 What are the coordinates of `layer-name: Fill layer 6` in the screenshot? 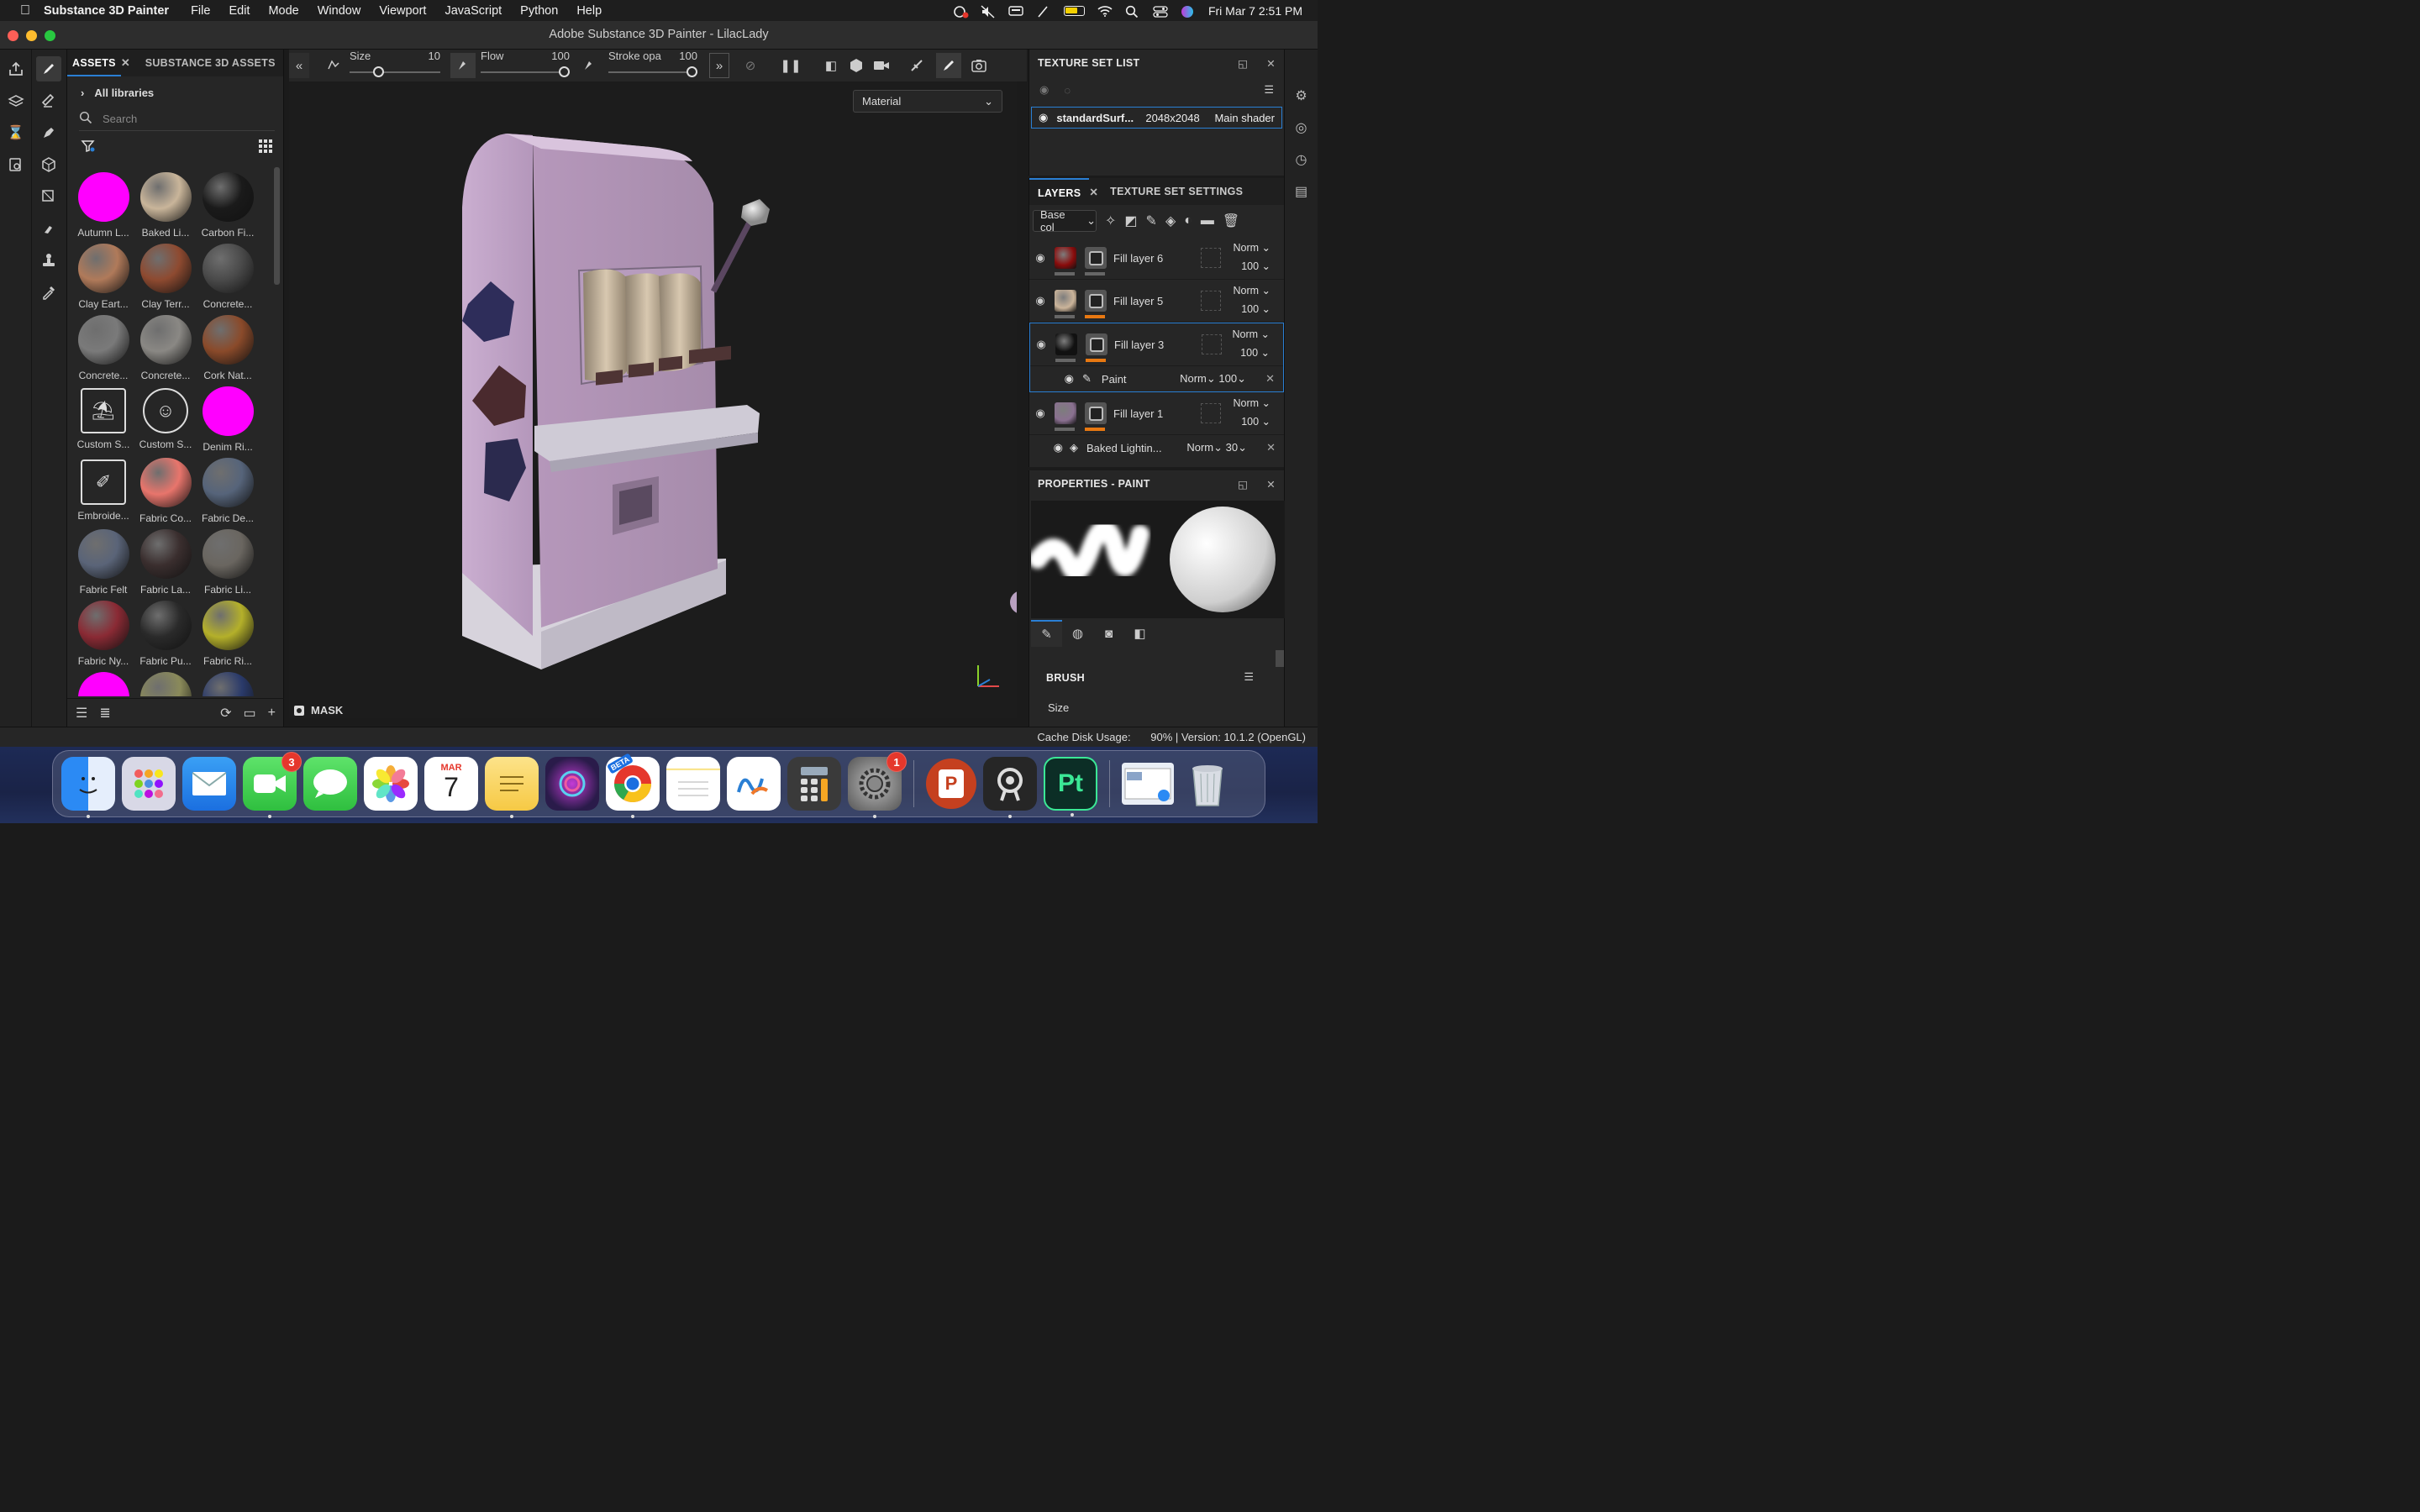 It's located at (1153, 258).